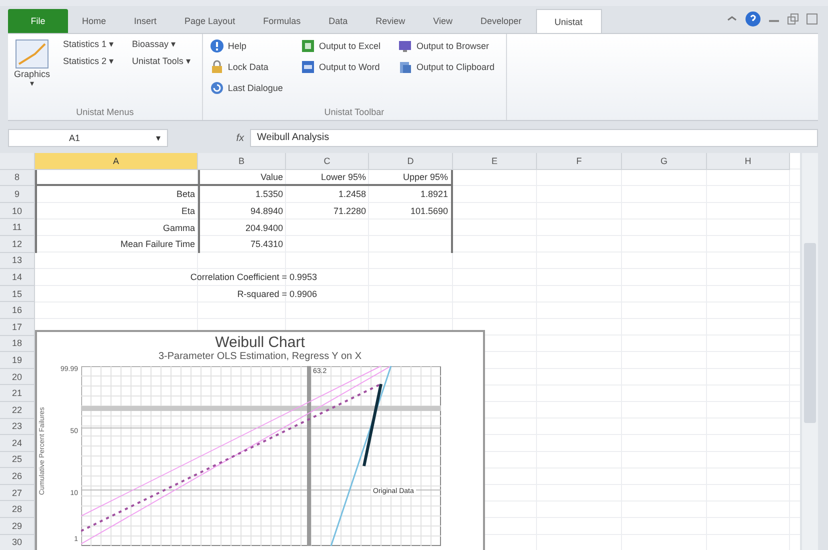  Describe the element at coordinates (17, 327) in the screenshot. I see `row-header: 17` at that location.